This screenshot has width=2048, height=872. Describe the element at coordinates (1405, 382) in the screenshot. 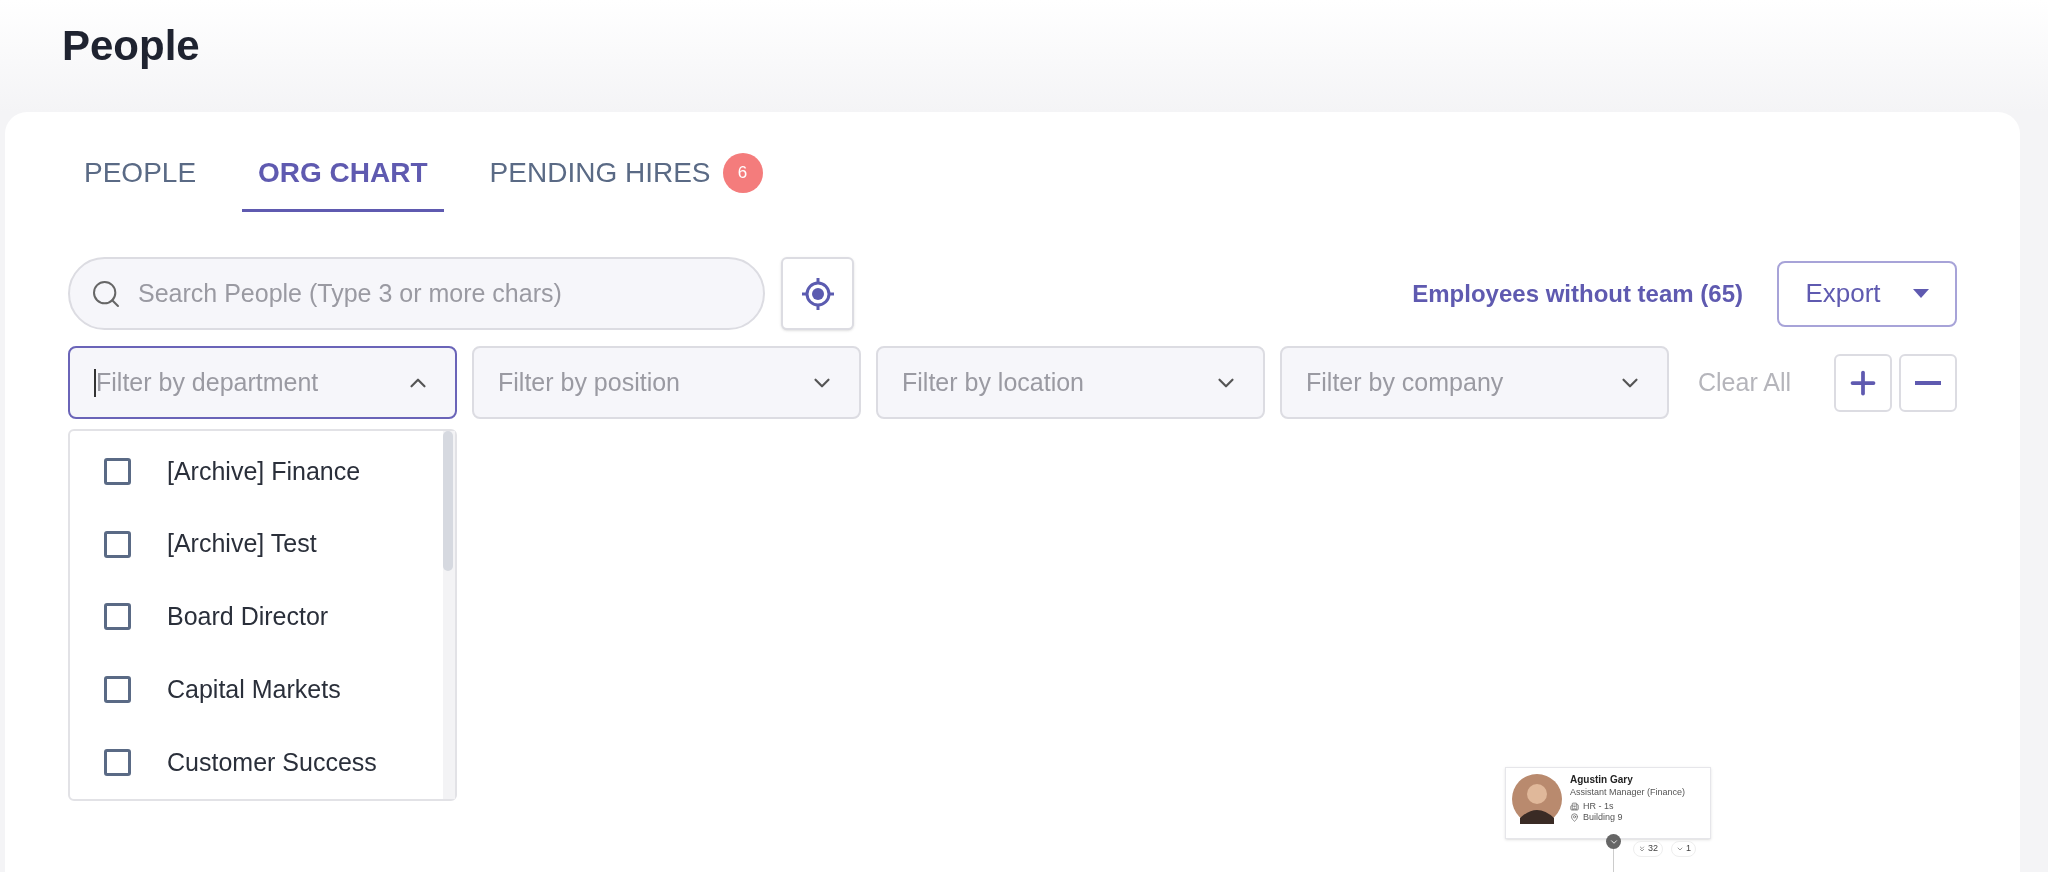

I see `filter-placeholder: Filter by company` at that location.